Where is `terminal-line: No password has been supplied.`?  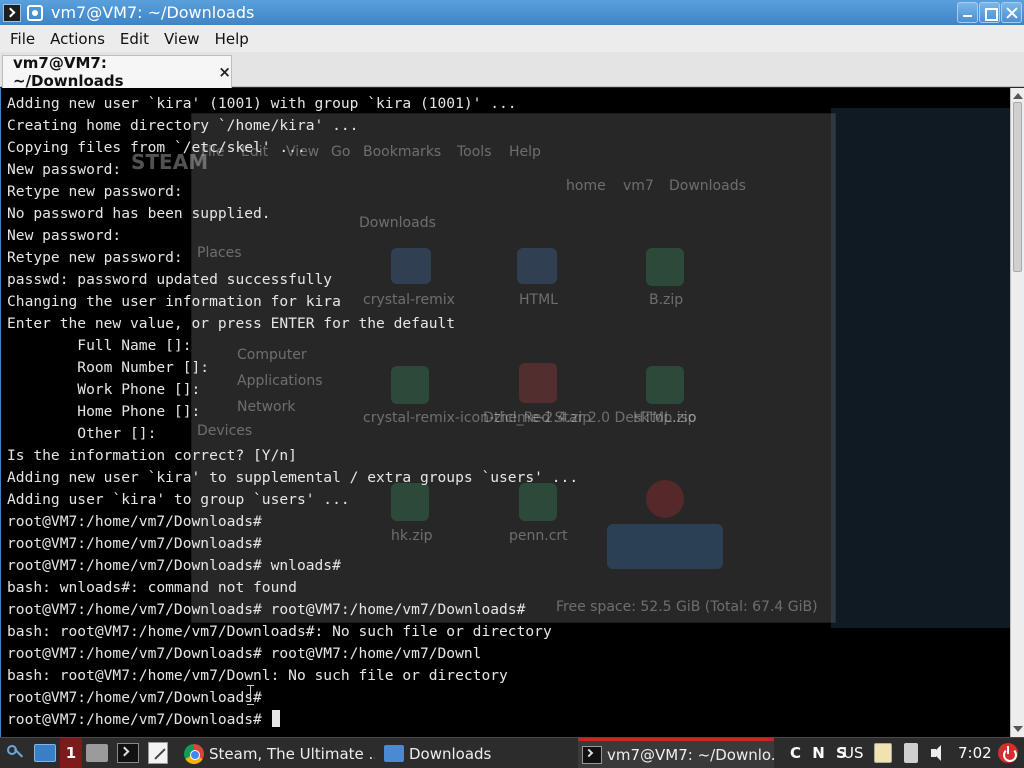 terminal-line: No password has been supplied. is located at coordinates (139, 213).